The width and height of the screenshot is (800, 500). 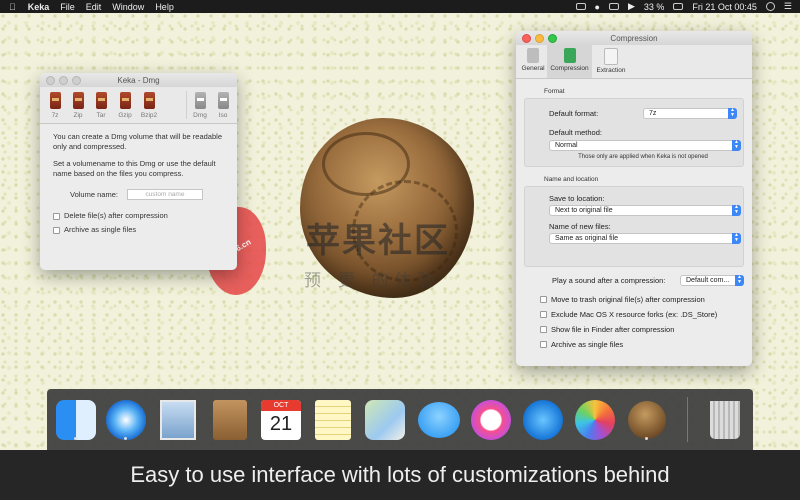 I want to click on gear-icon, so click(x=533, y=55).